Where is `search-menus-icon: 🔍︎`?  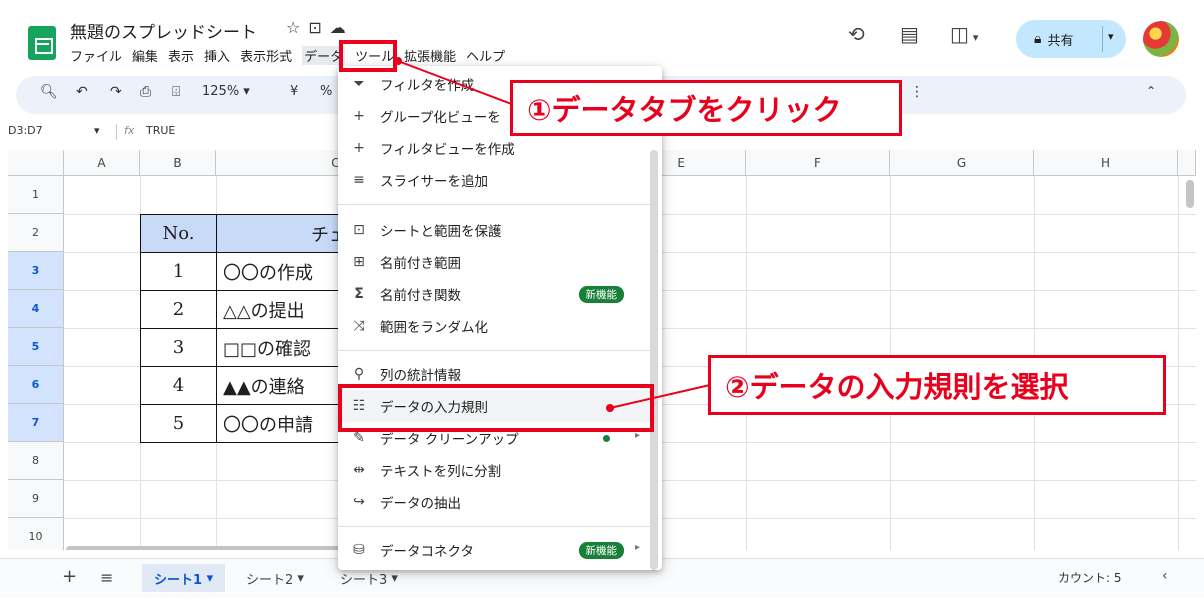 search-menus-icon: 🔍︎ is located at coordinates (49, 92).